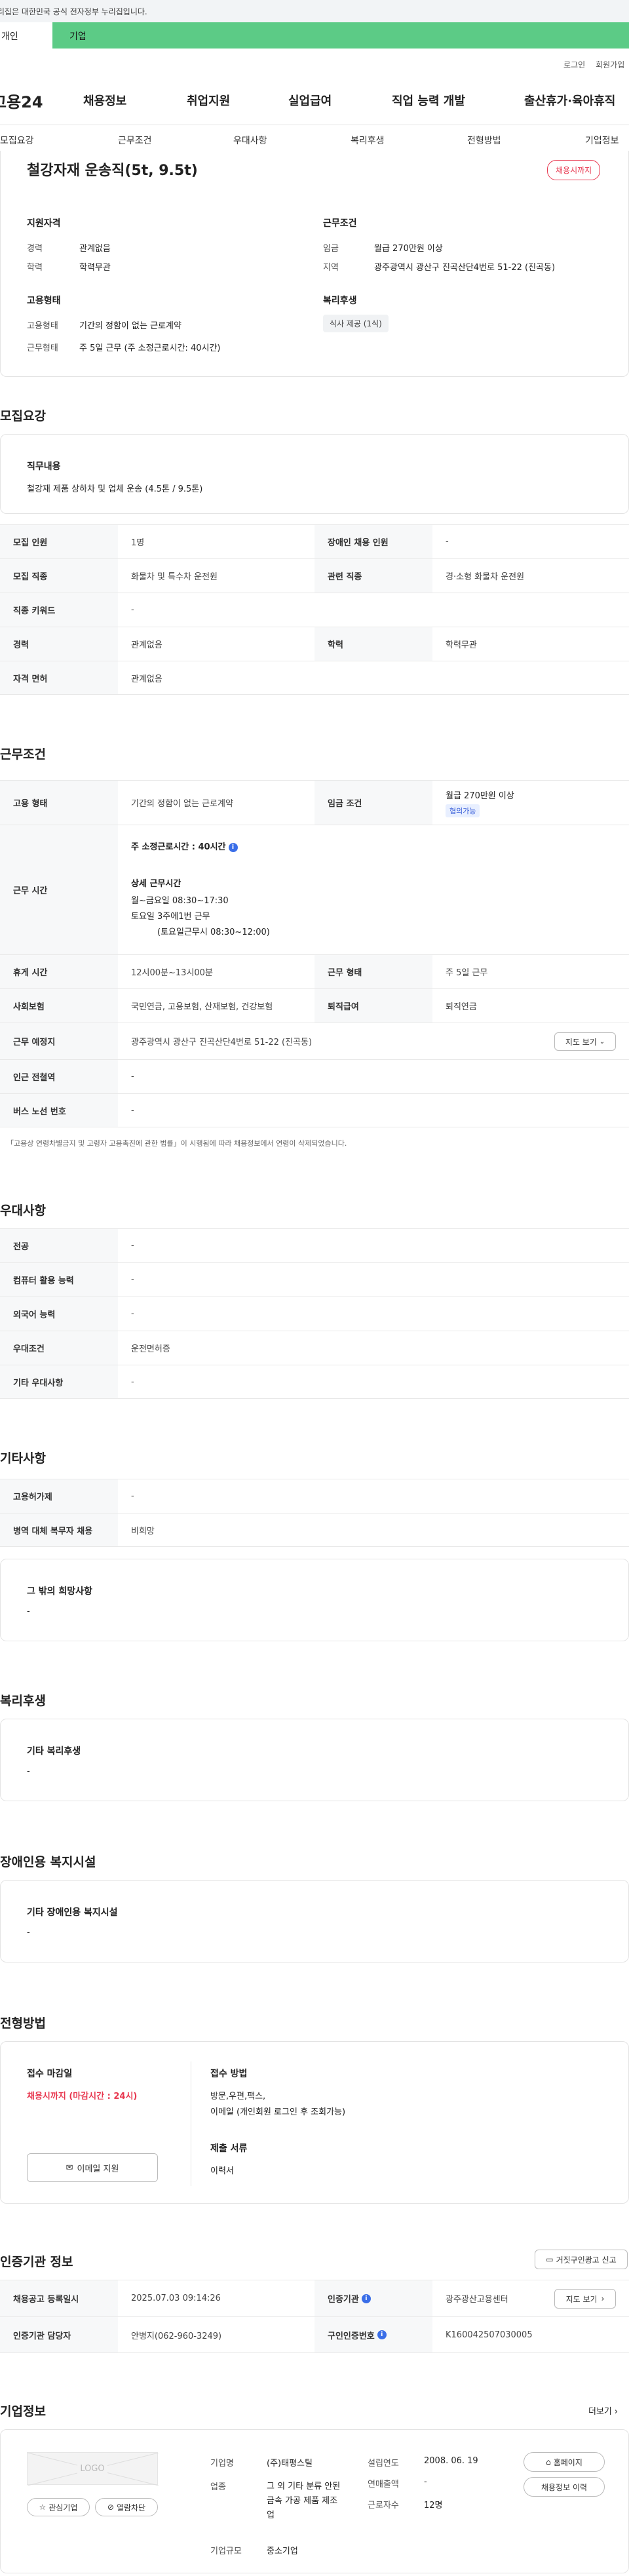 The height and width of the screenshot is (2576, 629). Describe the element at coordinates (351, 2336) in the screenshot. I see `table-header-label: 구인인증번호` at that location.